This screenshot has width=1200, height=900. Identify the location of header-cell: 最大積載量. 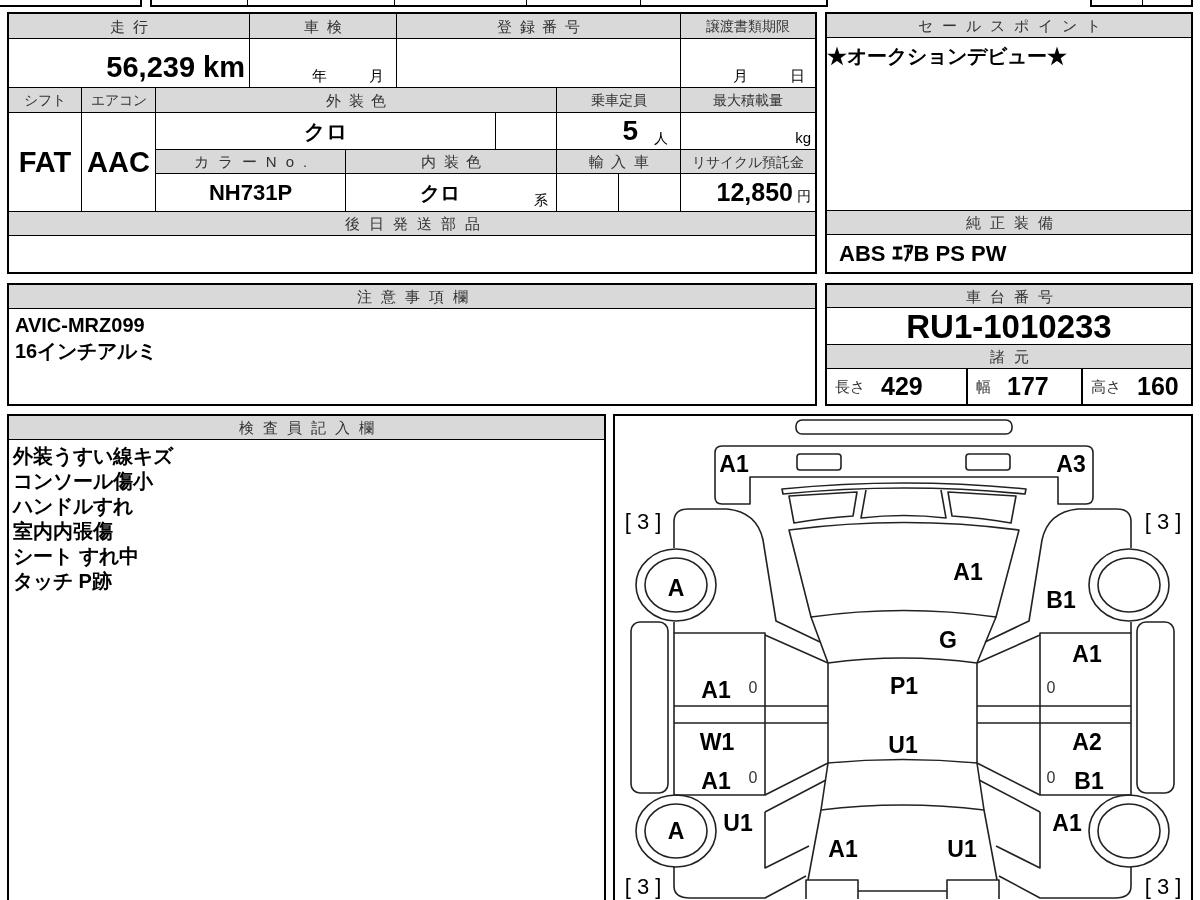
(748, 100).